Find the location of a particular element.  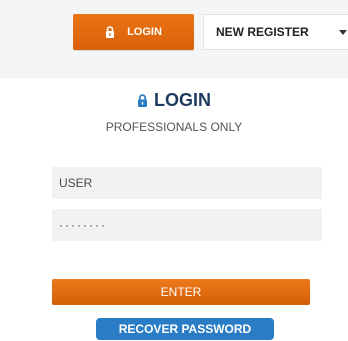

chevron-down-icon is located at coordinates (343, 32).